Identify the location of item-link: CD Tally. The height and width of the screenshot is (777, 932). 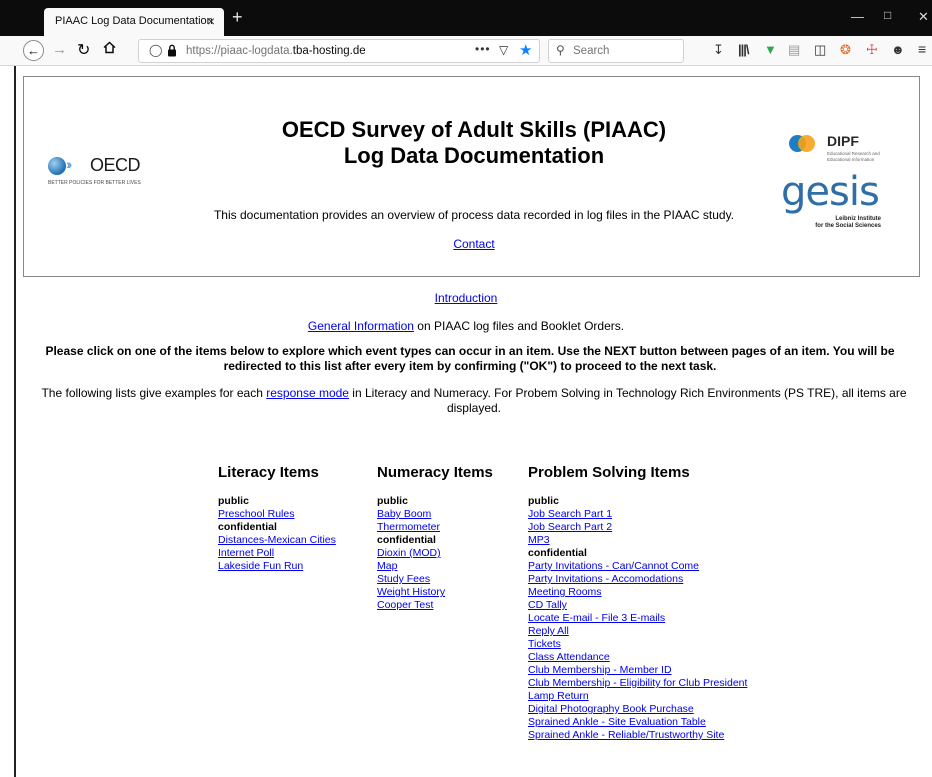
(637, 605).